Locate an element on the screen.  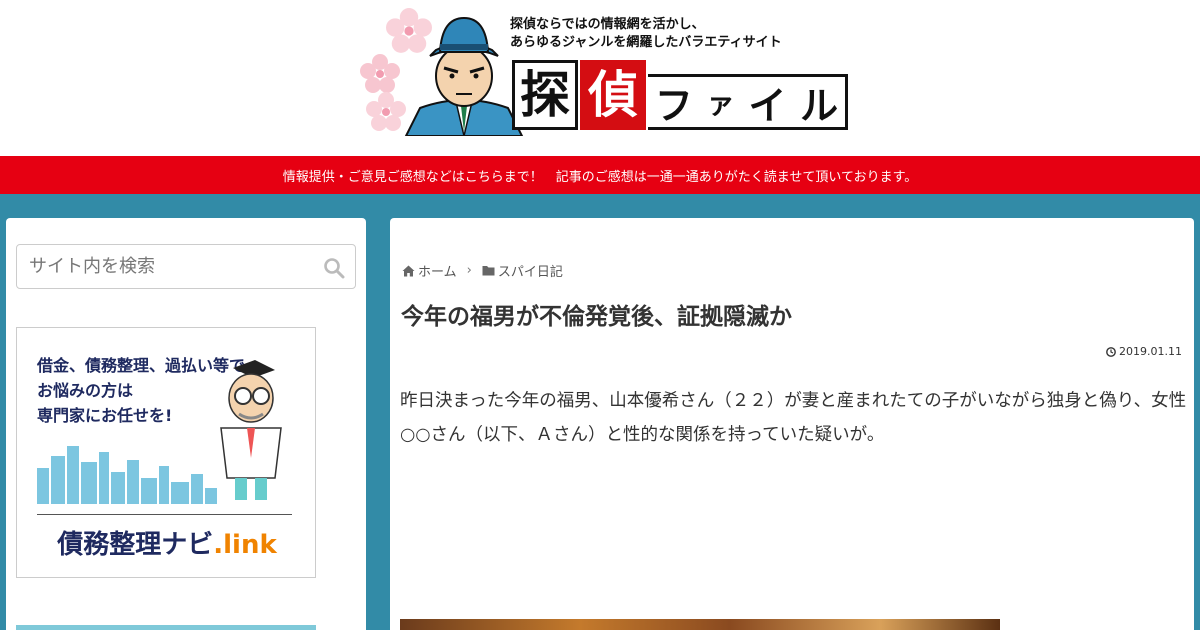
search-input is located at coordinates (162, 266).